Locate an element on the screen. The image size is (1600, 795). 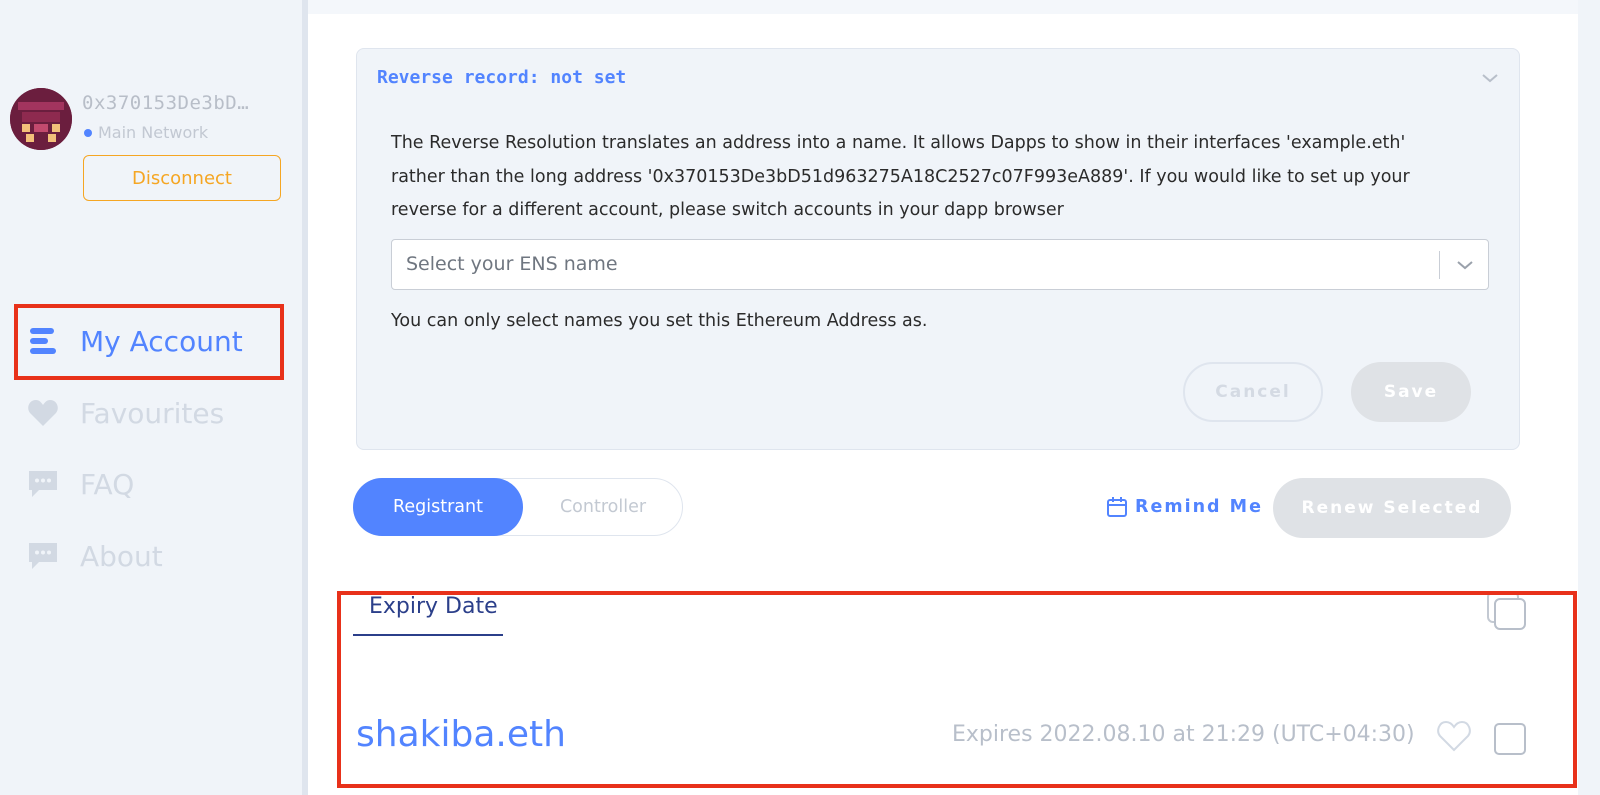
remind-me-button: Remind Me is located at coordinates (1184, 507).